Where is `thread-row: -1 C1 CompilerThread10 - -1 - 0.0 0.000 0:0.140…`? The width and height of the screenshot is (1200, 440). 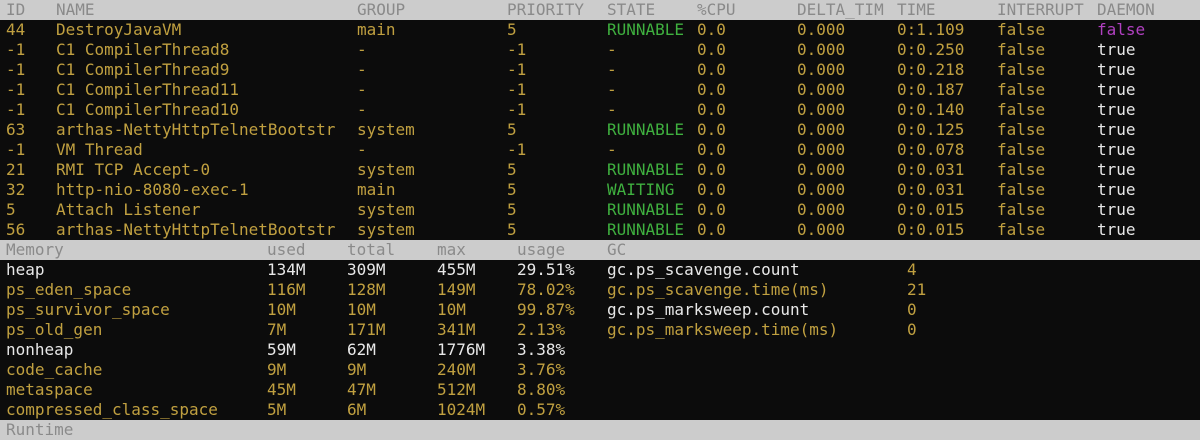 thread-row: -1 C1 CompilerThread10 - -1 - 0.0 0.000 0:0.140… is located at coordinates (600, 110).